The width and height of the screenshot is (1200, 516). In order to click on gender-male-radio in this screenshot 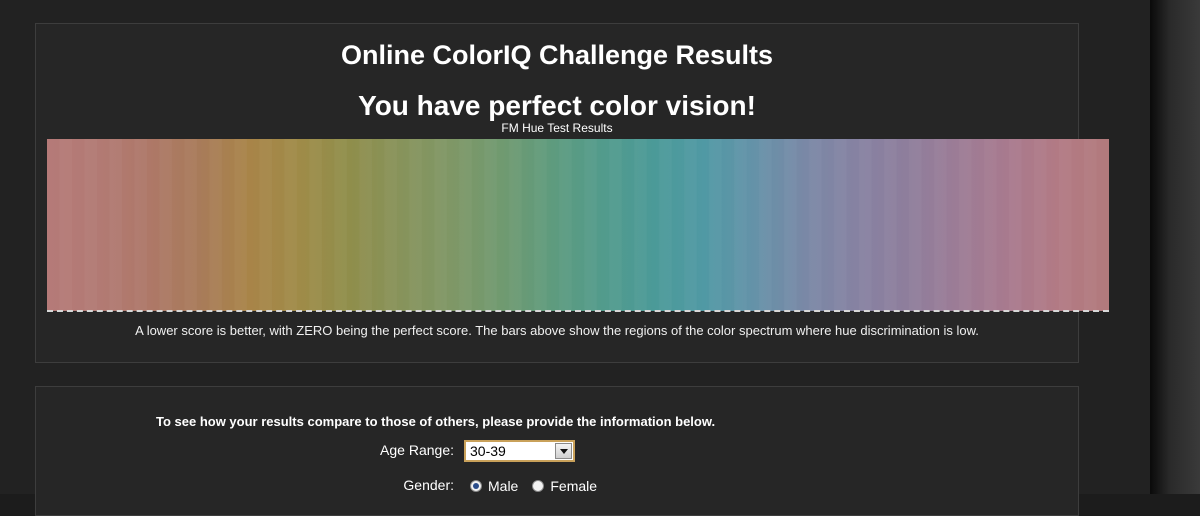, I will do `click(476, 486)`.